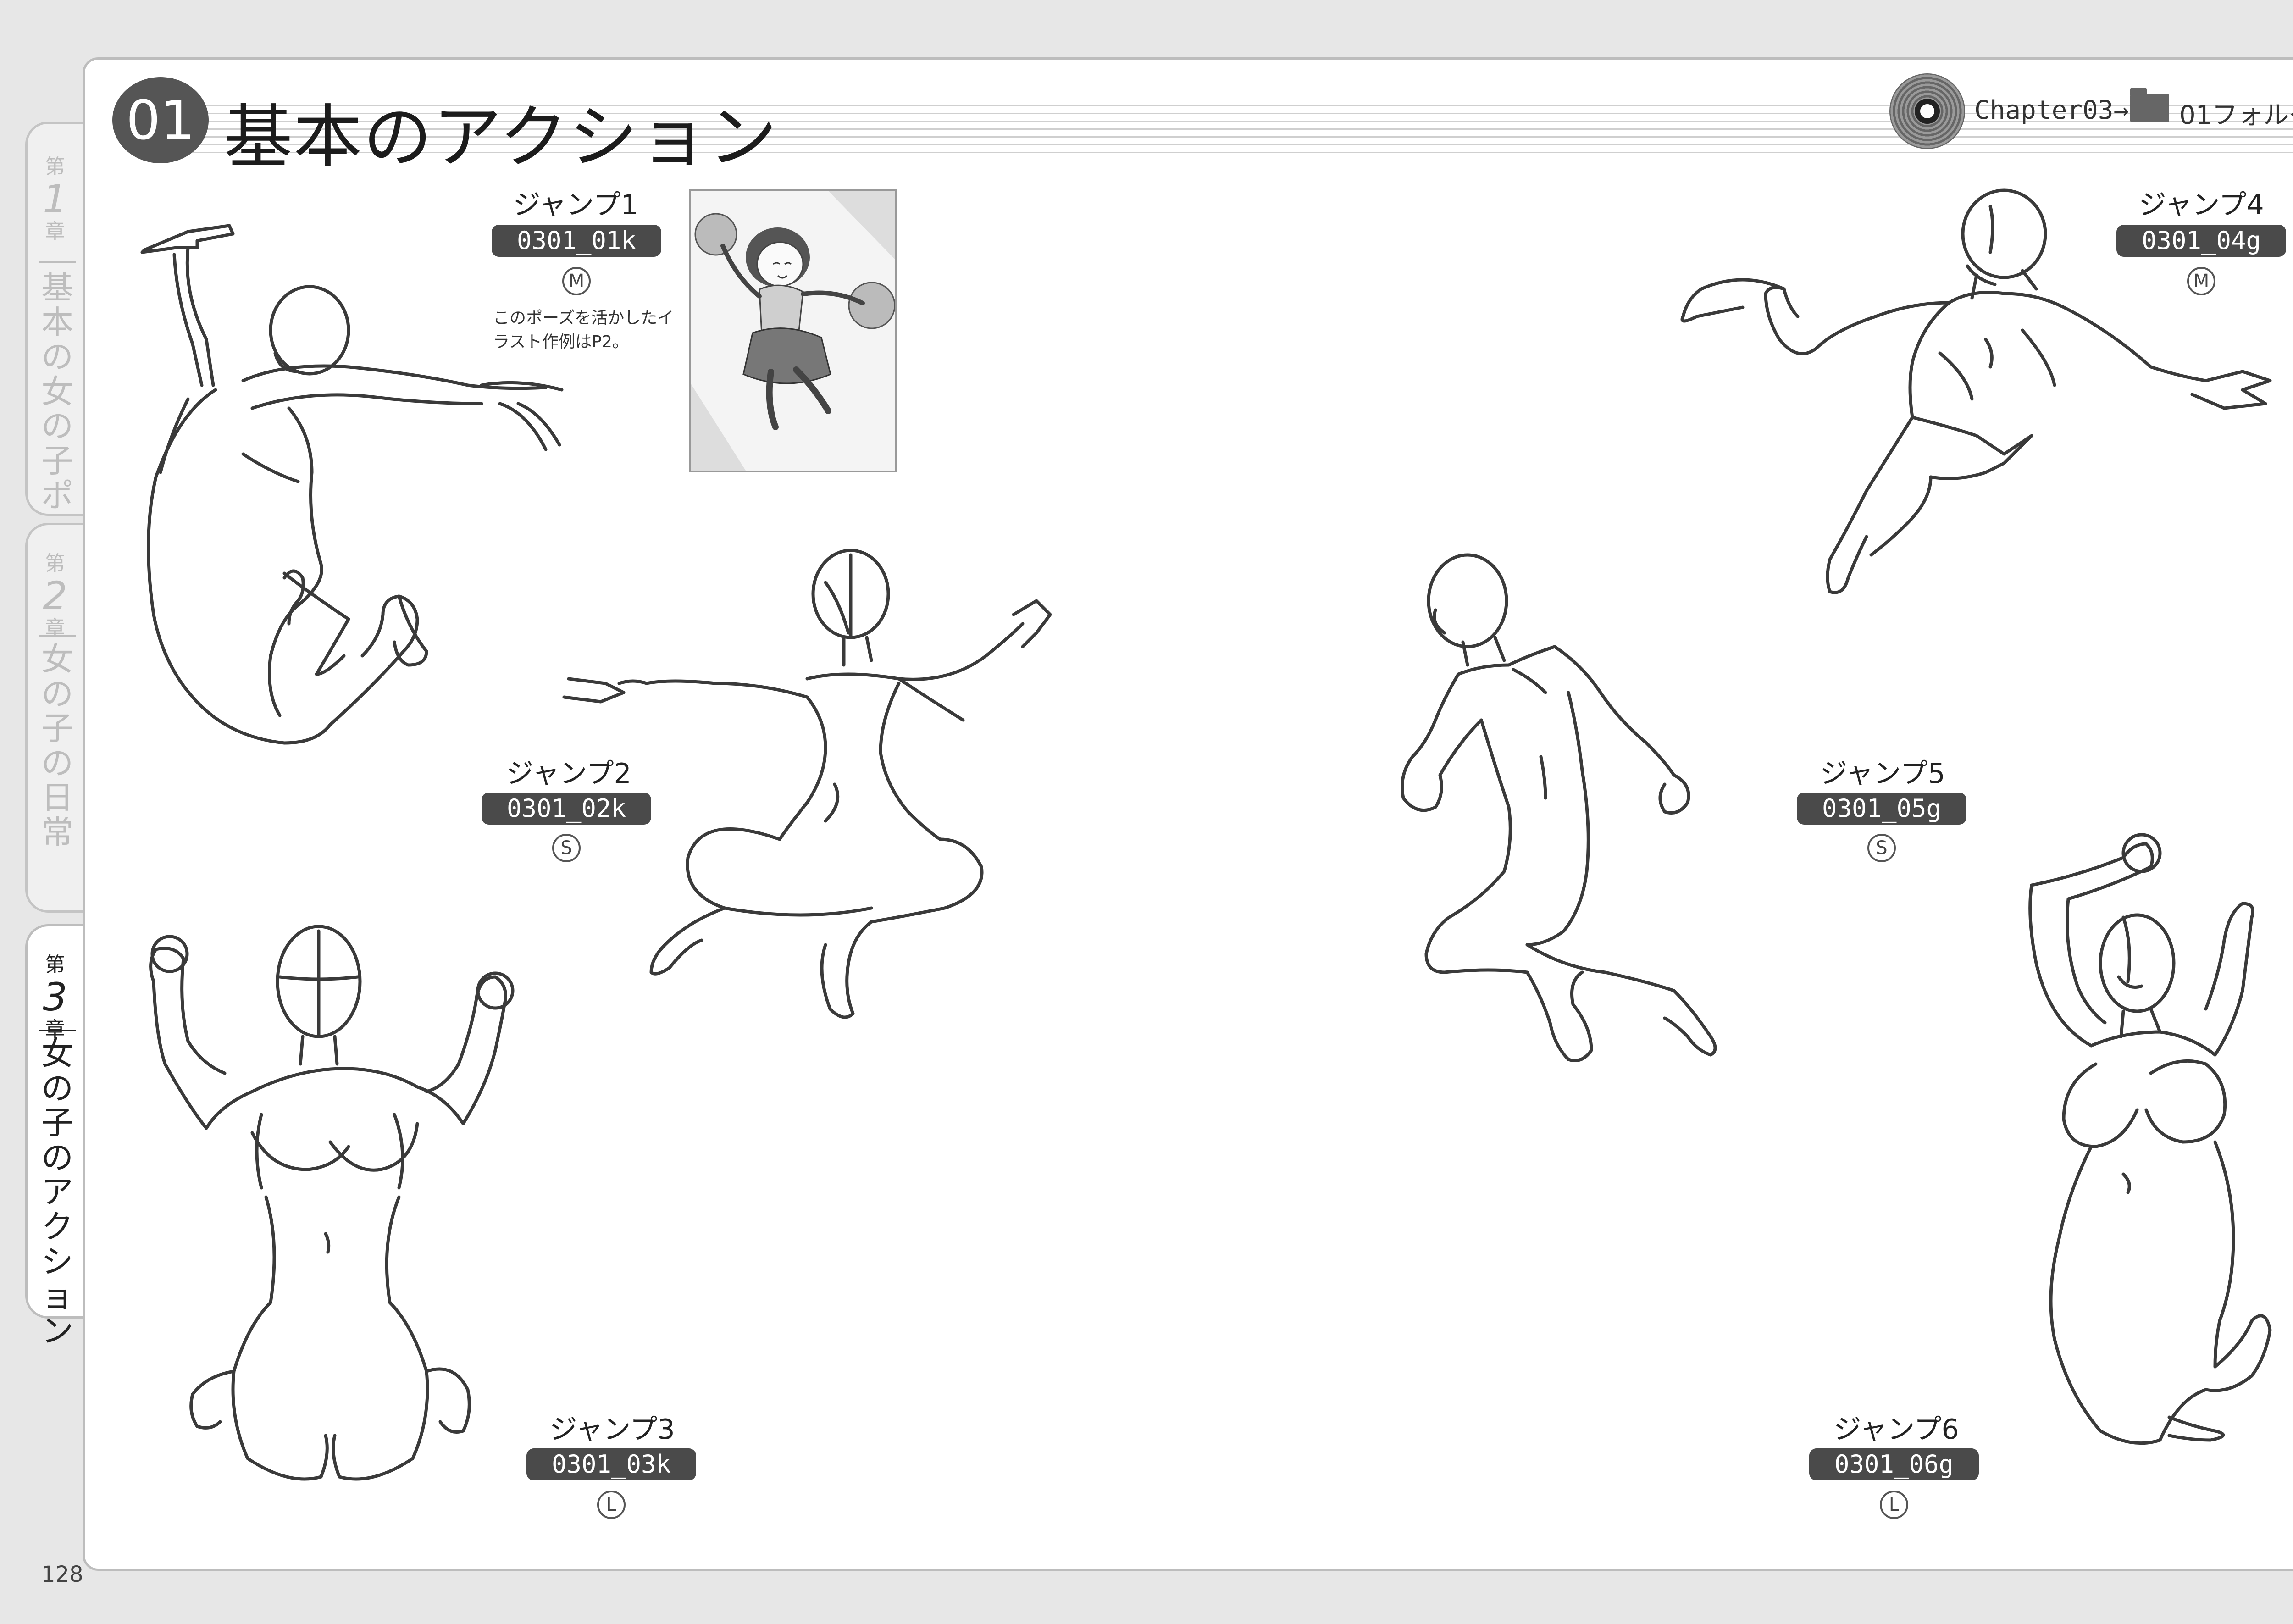 This screenshot has height=1624, width=2293. I want to click on side-tab-chapter-2-left: 第2章 女の子の日常, so click(55, 718).